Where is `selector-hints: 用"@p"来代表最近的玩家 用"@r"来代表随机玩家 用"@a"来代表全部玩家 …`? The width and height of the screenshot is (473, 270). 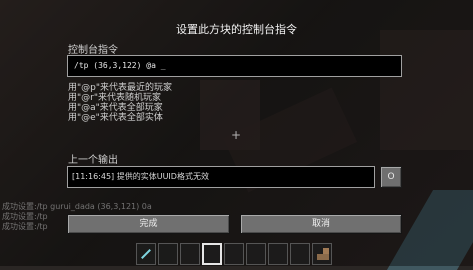
selector-hints: 用"@p"来代表最近的玩家 用"@r"来代表随机玩家 用"@a"来代表全部玩家 … is located at coordinates (120, 103).